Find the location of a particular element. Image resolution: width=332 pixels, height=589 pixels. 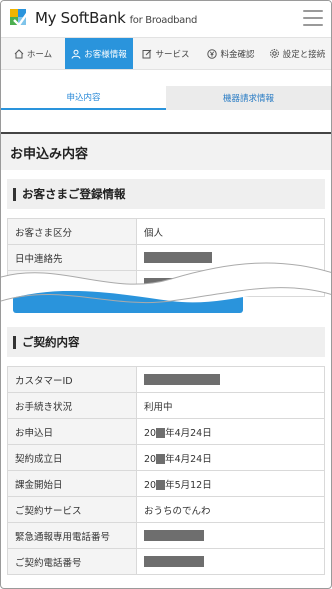

table-row: お客さま区分 個人 is located at coordinates (166, 231).